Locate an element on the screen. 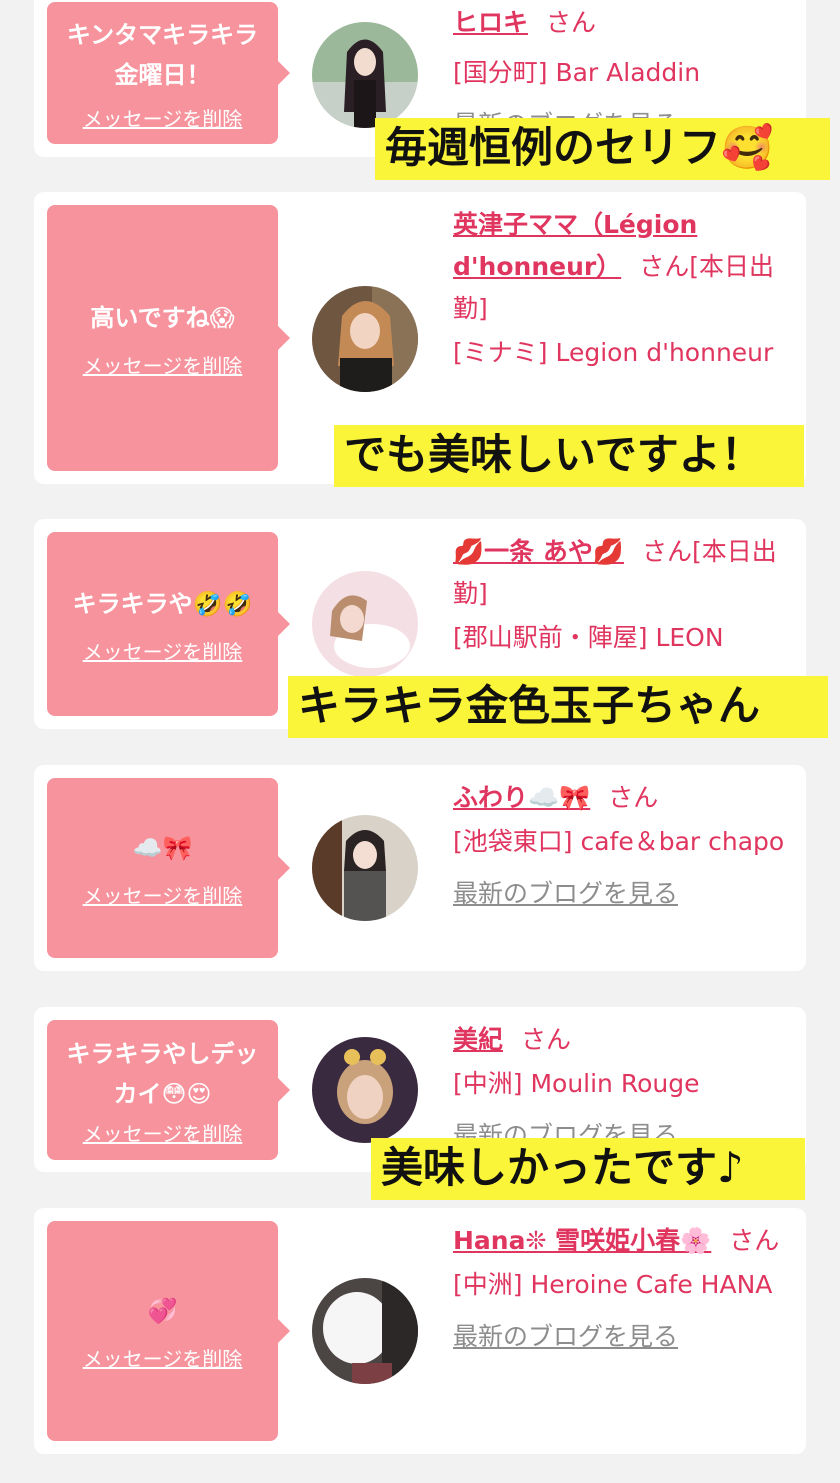  shop-label: [中洲] Moulin Rouge is located at coordinates (576, 1083).